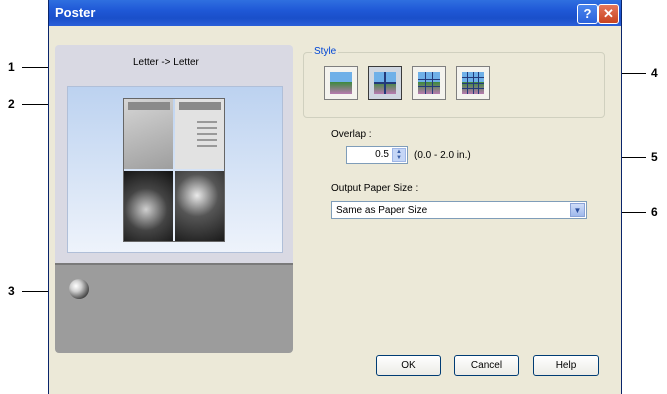  I want to click on style-option-4x4, so click(473, 83).